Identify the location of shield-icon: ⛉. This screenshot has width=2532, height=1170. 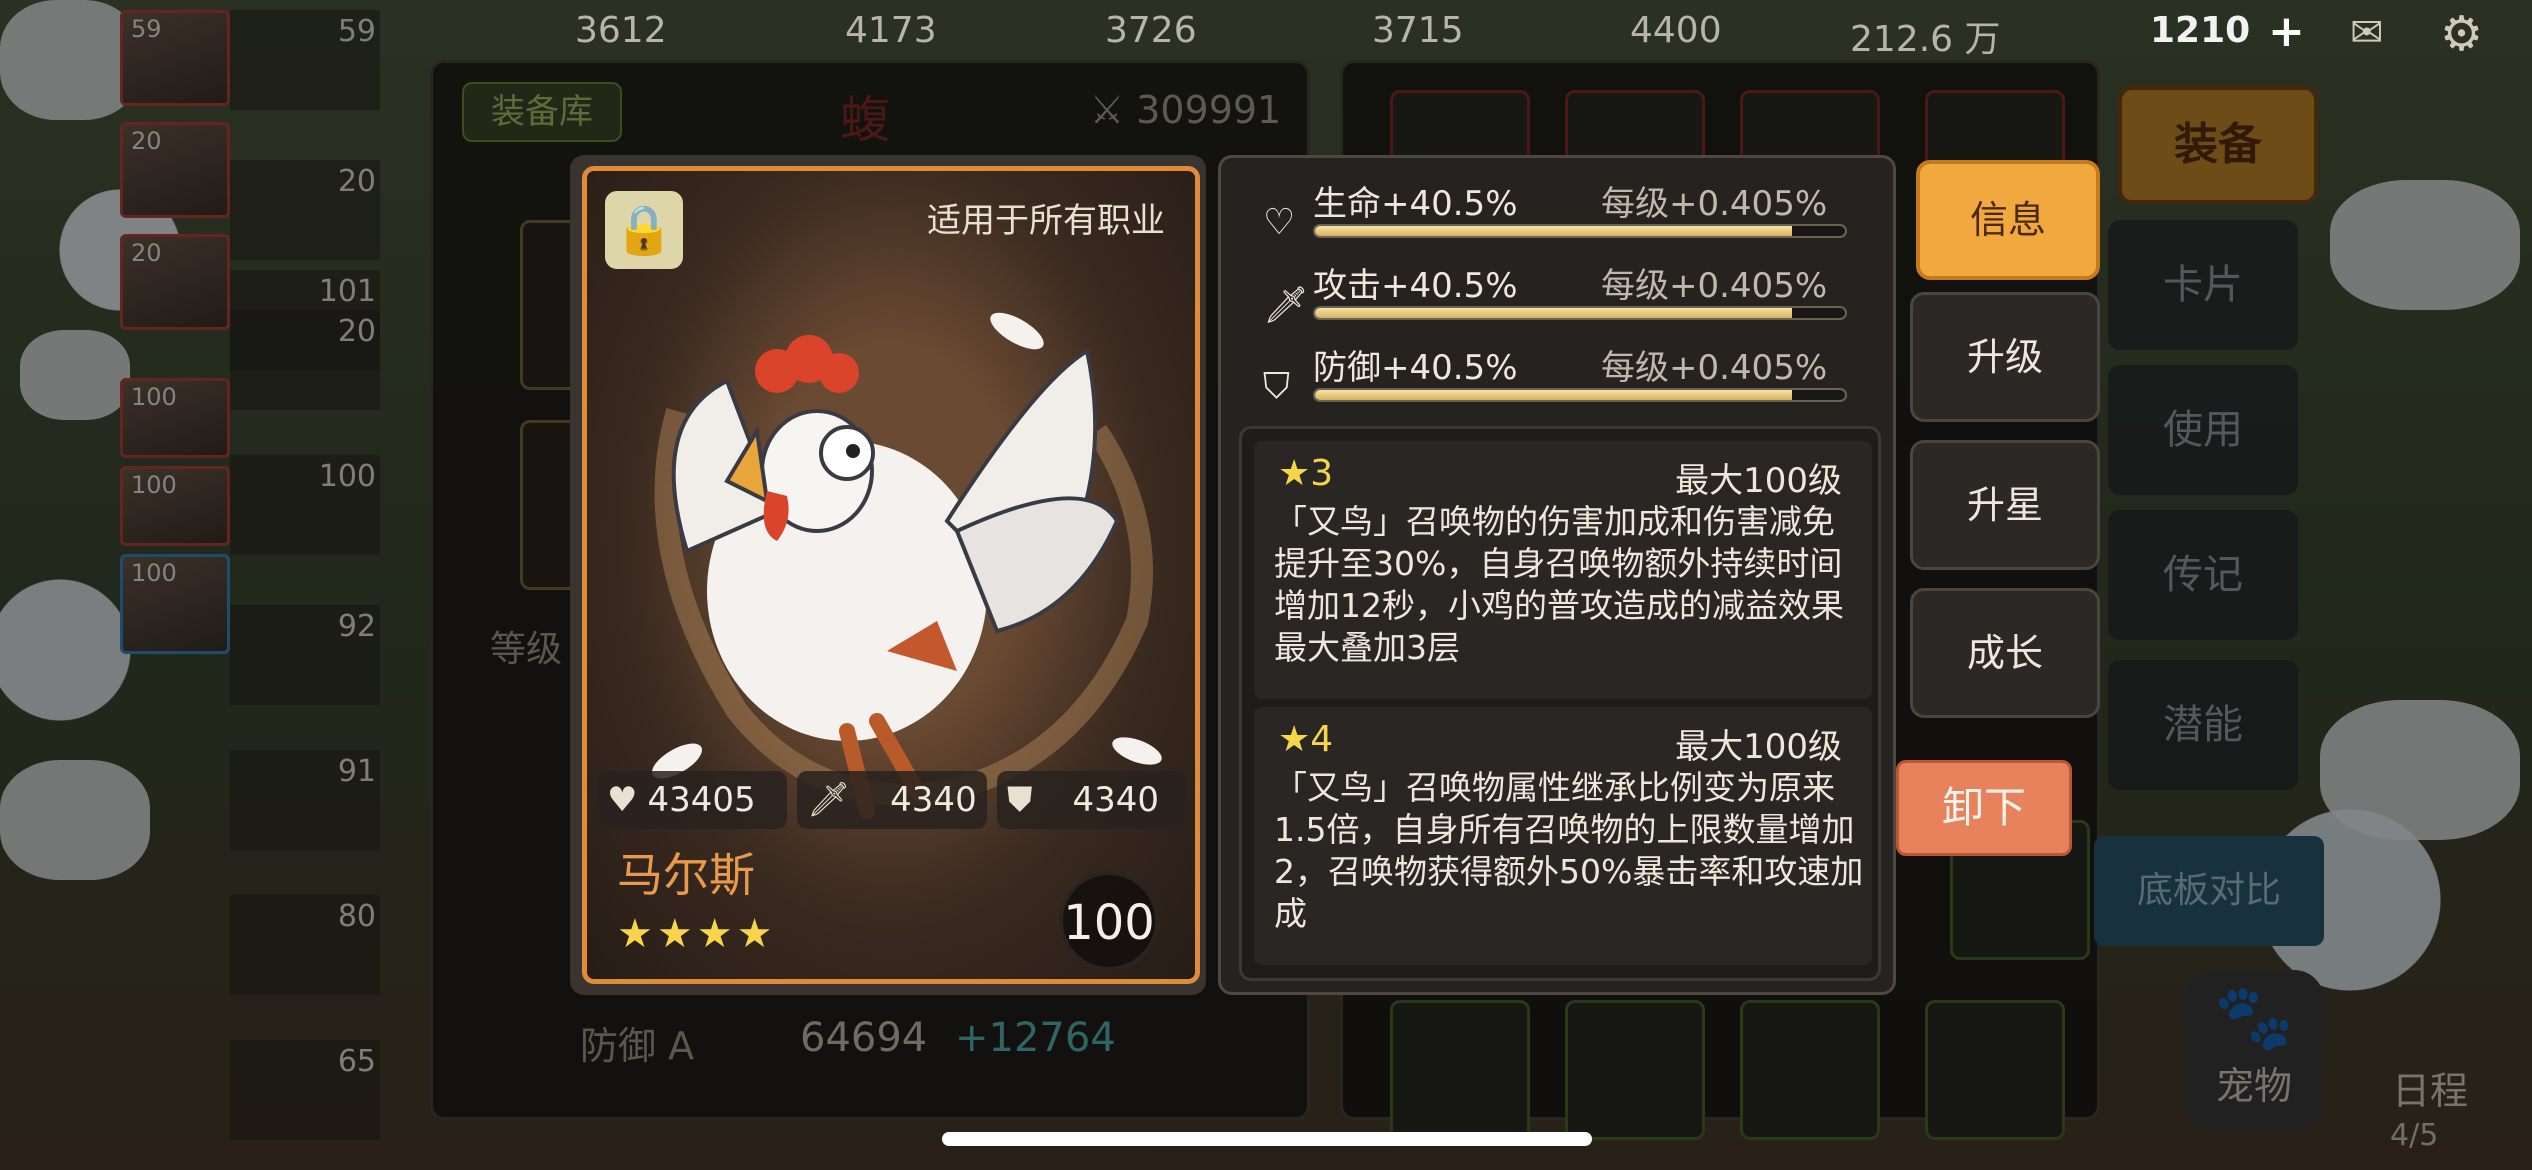
(1277, 386).